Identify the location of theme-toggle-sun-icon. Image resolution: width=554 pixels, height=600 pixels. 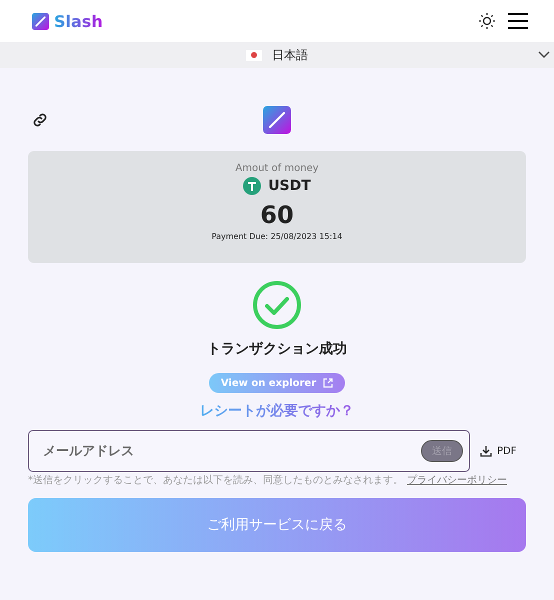
(487, 21).